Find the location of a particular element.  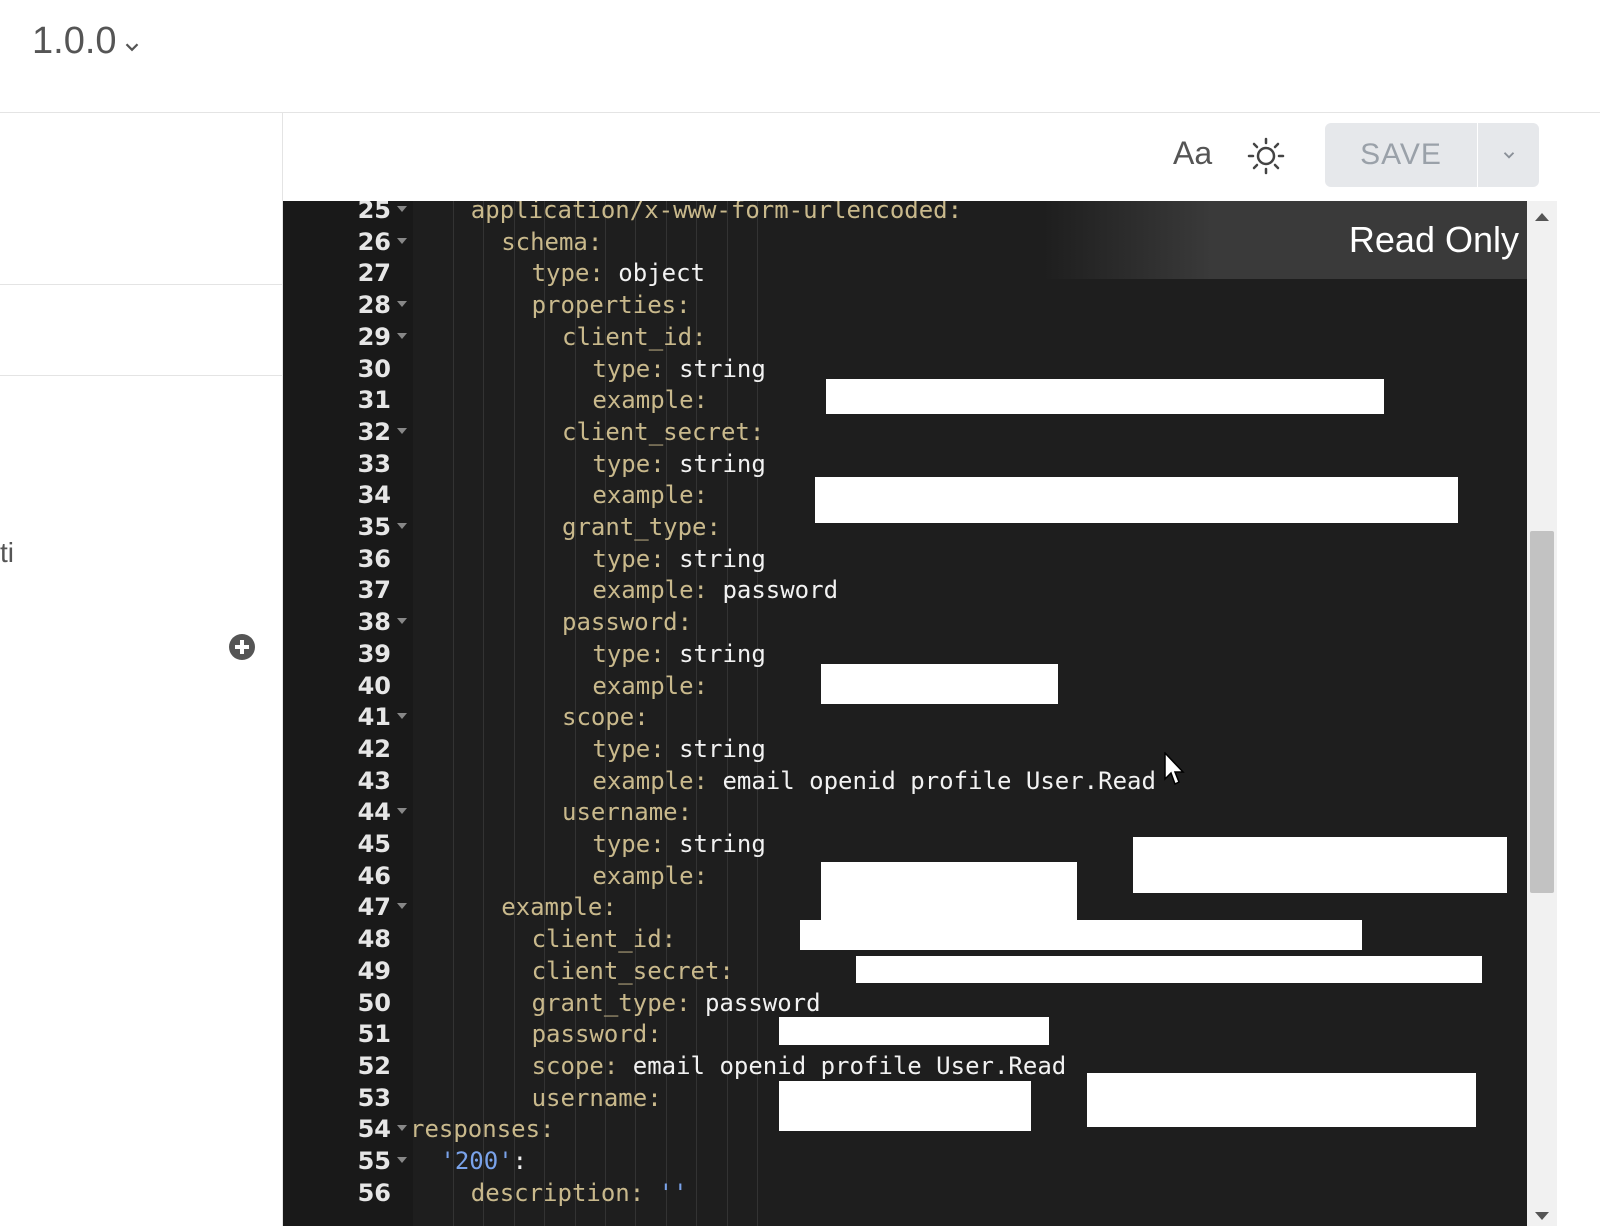

scroll-down-arrow-icon is located at coordinates (1542, 1216).